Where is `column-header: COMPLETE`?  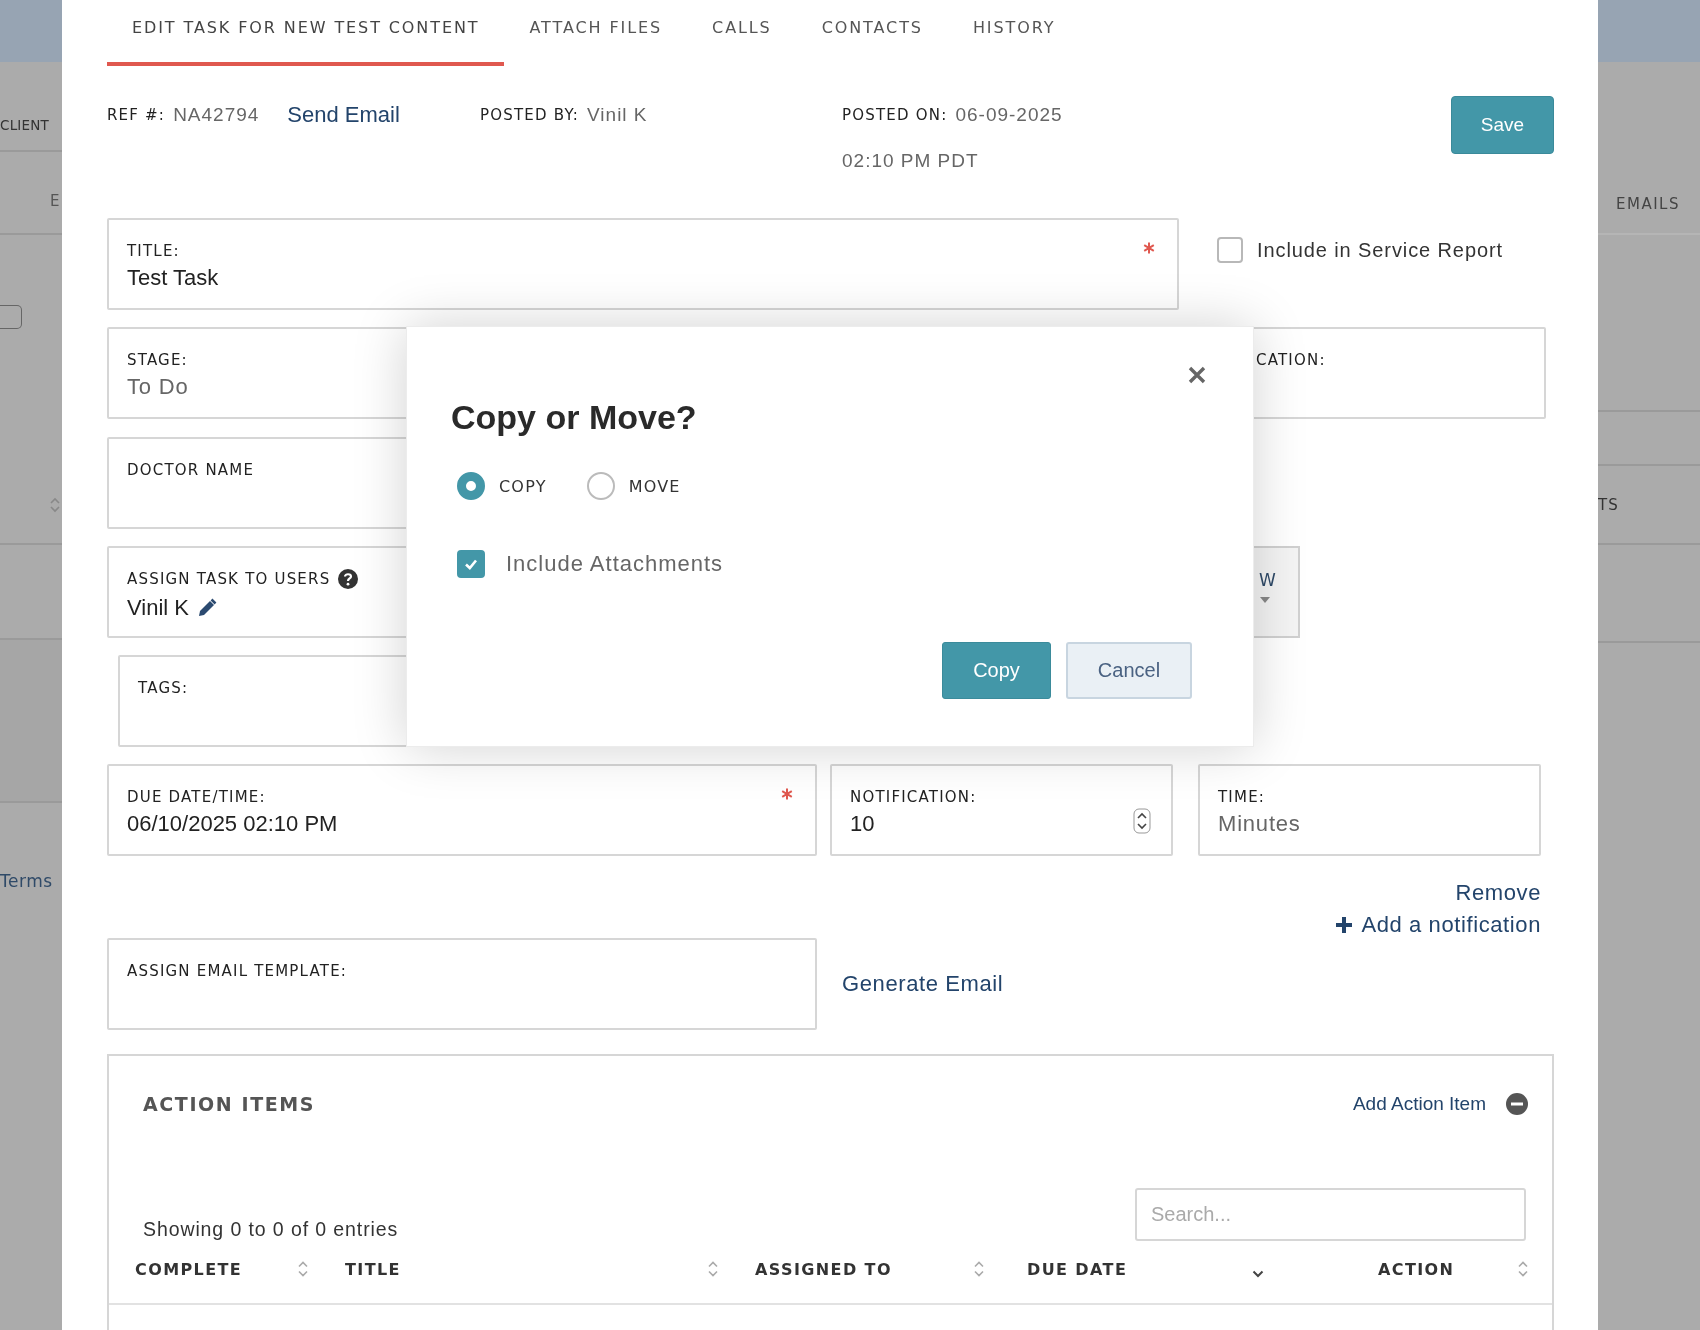
column-header: COMPLETE is located at coordinates (214, 1272).